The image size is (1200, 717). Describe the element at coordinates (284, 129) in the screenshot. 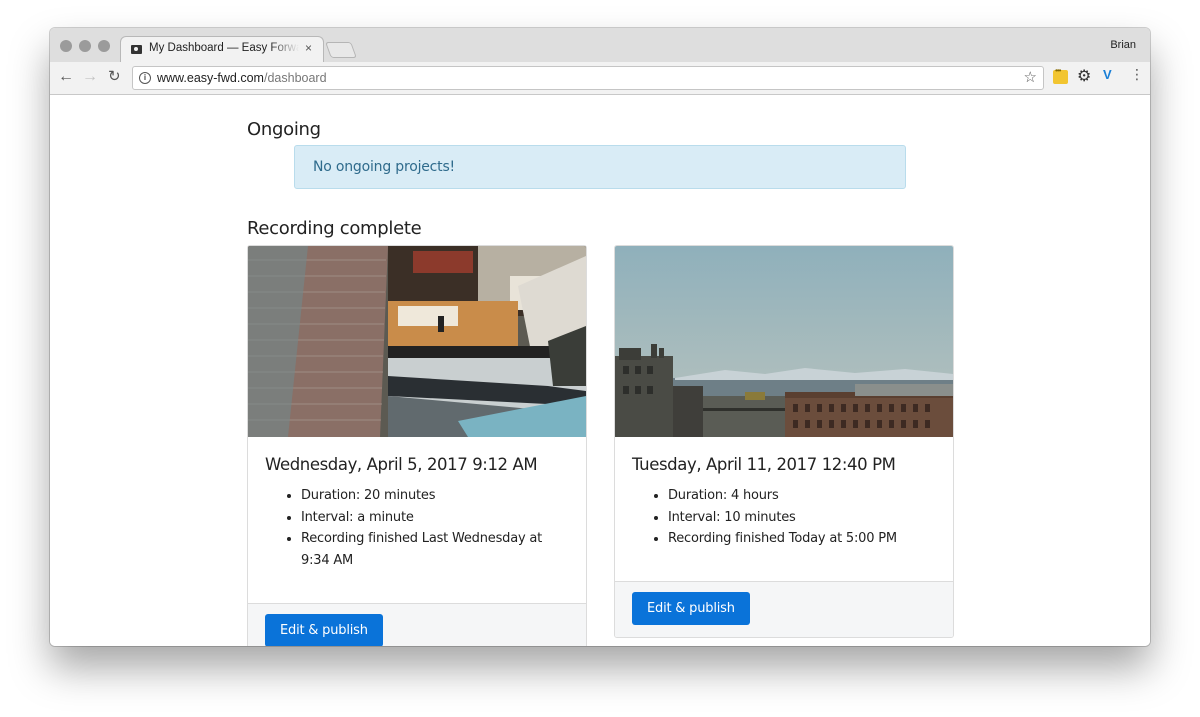

I see `ongoing-heading: Ongoing` at that location.